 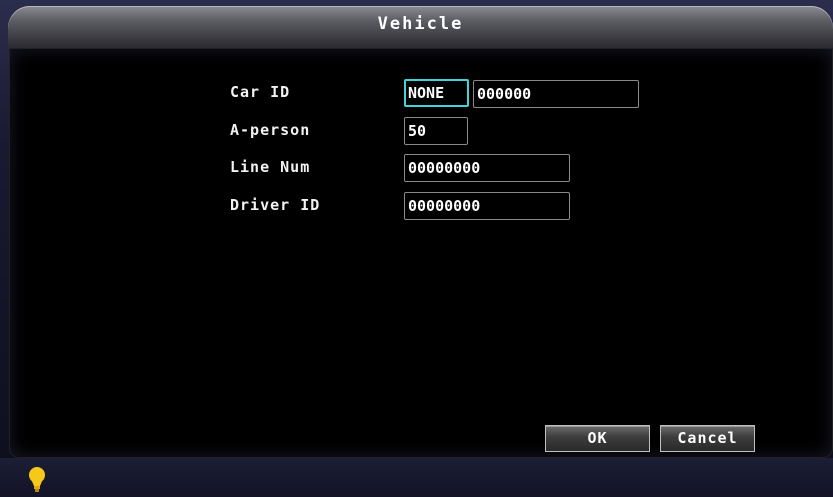 I want to click on line-num-label: Line Num, so click(x=270, y=167).